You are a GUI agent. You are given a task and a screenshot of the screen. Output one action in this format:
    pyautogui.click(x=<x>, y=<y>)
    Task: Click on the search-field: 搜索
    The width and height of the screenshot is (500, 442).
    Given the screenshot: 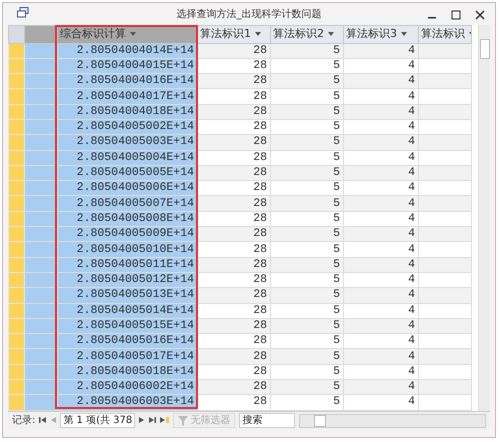 What is the action you would take?
    pyautogui.click(x=267, y=420)
    